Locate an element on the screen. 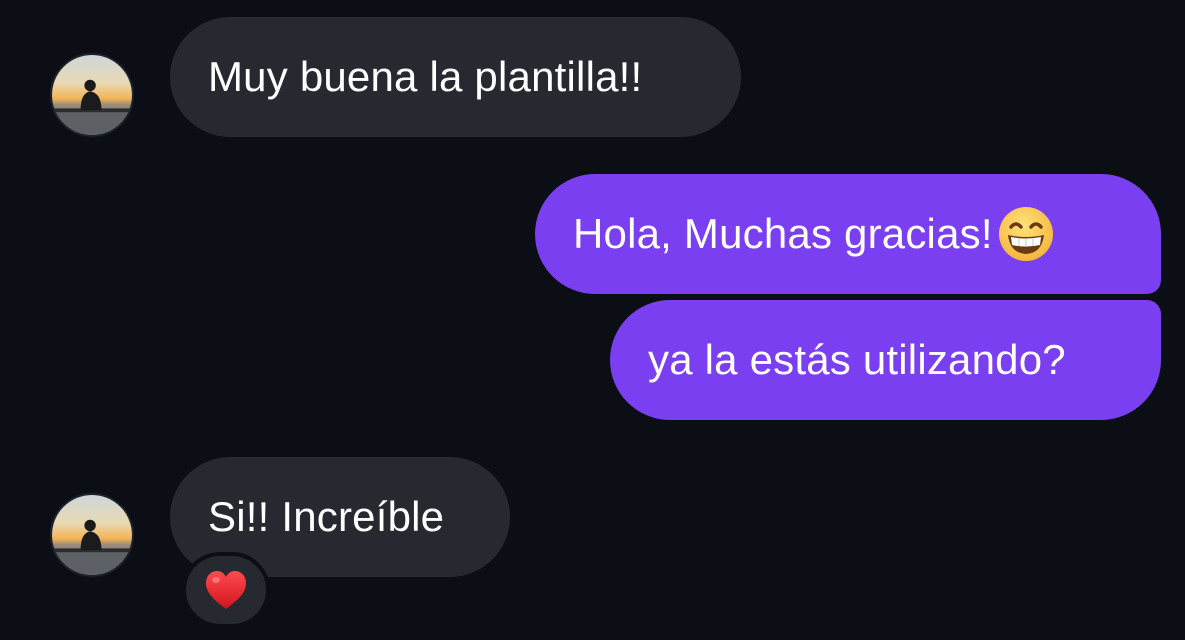 The height and width of the screenshot is (640, 1185). message-text: Hola, Muchas gracias! is located at coordinates (783, 233).